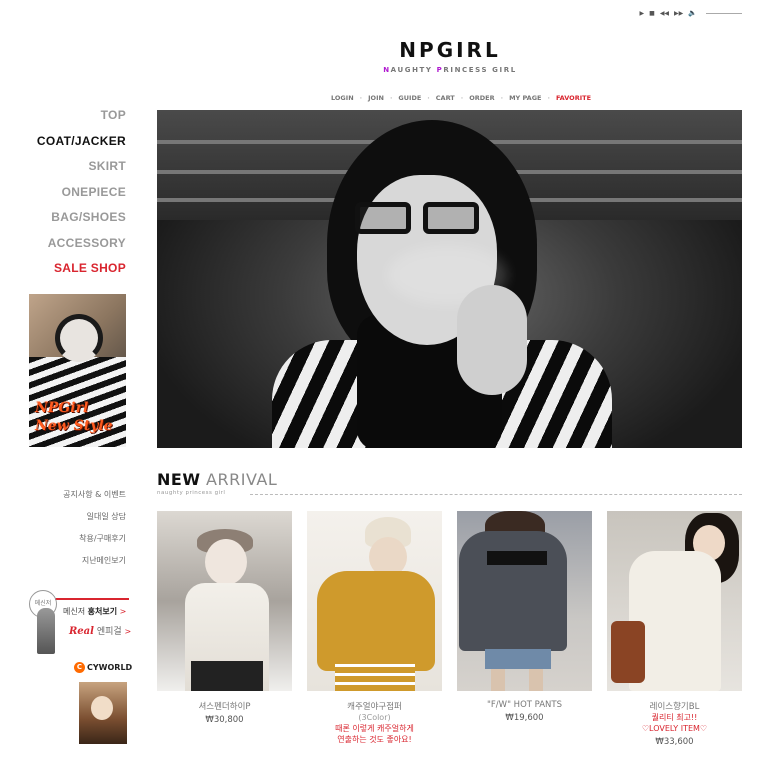 The height and width of the screenshot is (765, 770). I want to click on product-card: "F/W" HOT PANTS ₩19,600, so click(524, 617).